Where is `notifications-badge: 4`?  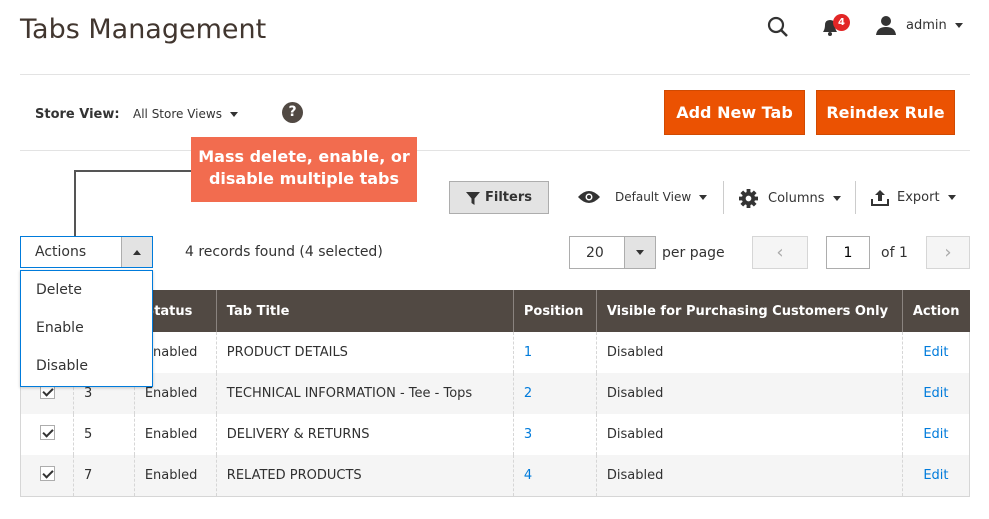 notifications-badge: 4 is located at coordinates (841, 22).